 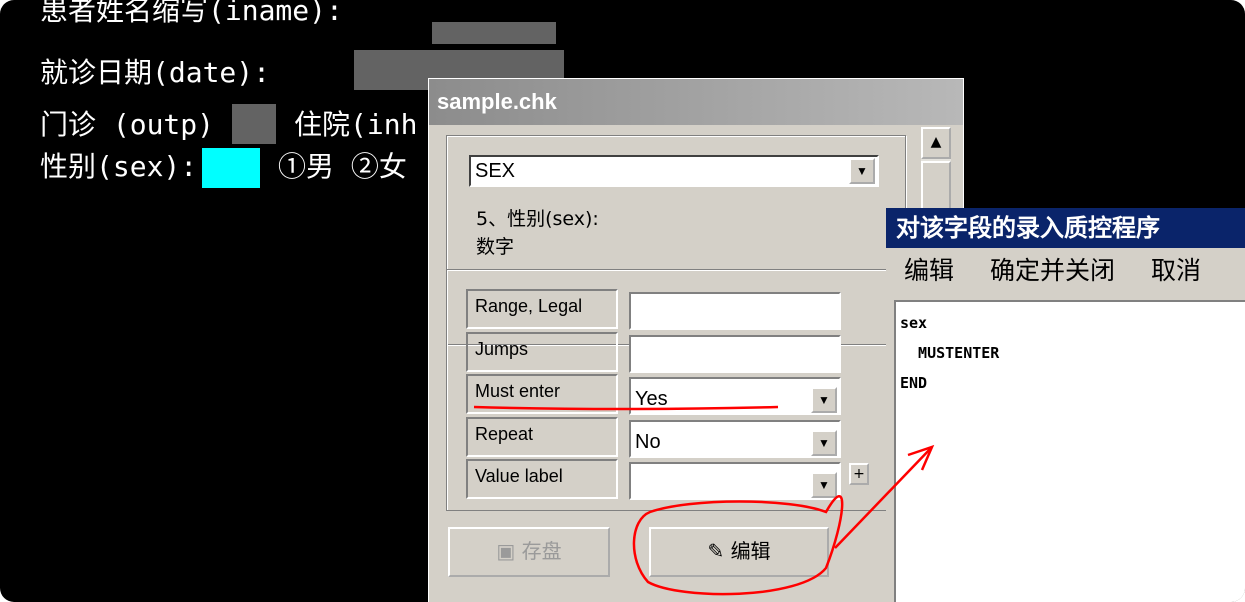 I want to click on outp-field, so click(x=254, y=124).